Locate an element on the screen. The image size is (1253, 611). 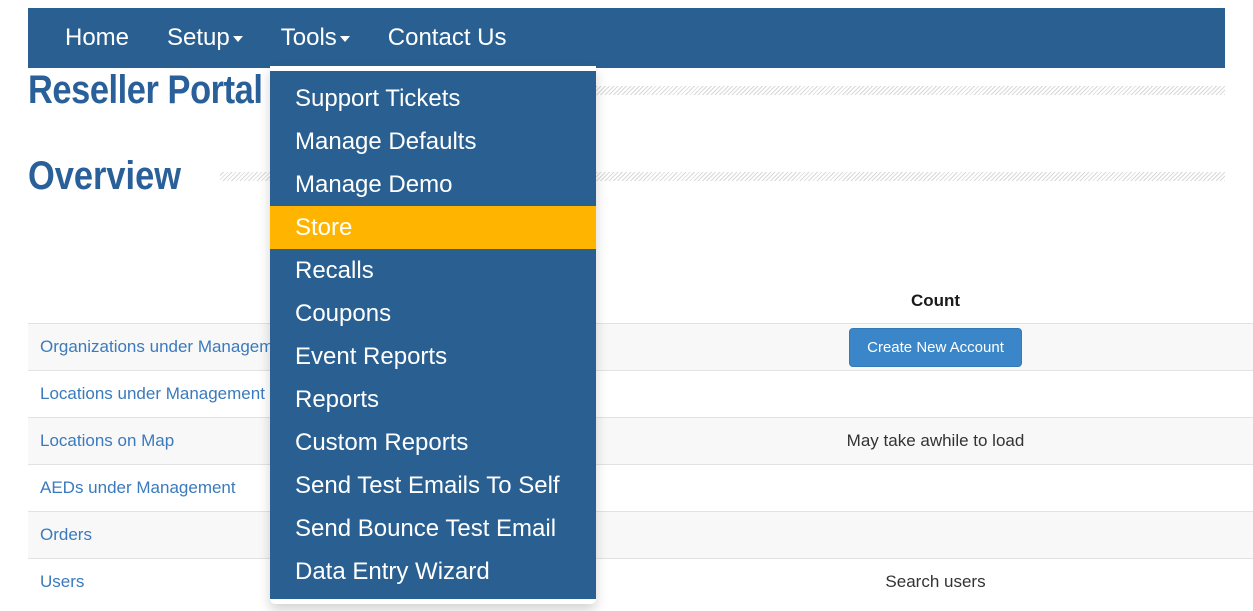
nav-item-label: Home is located at coordinates (97, 37).